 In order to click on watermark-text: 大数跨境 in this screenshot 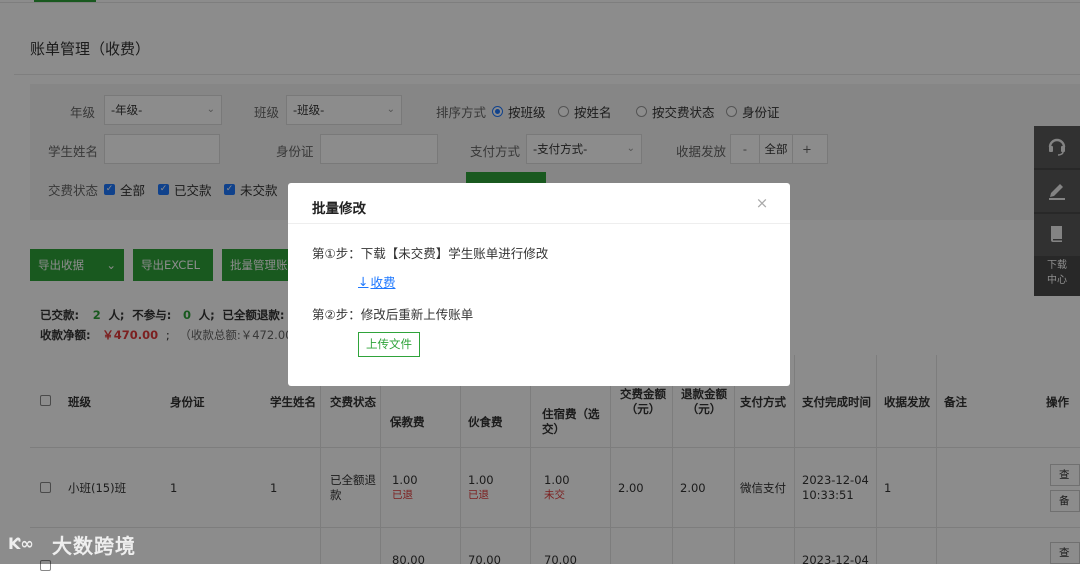, I will do `click(94, 546)`.